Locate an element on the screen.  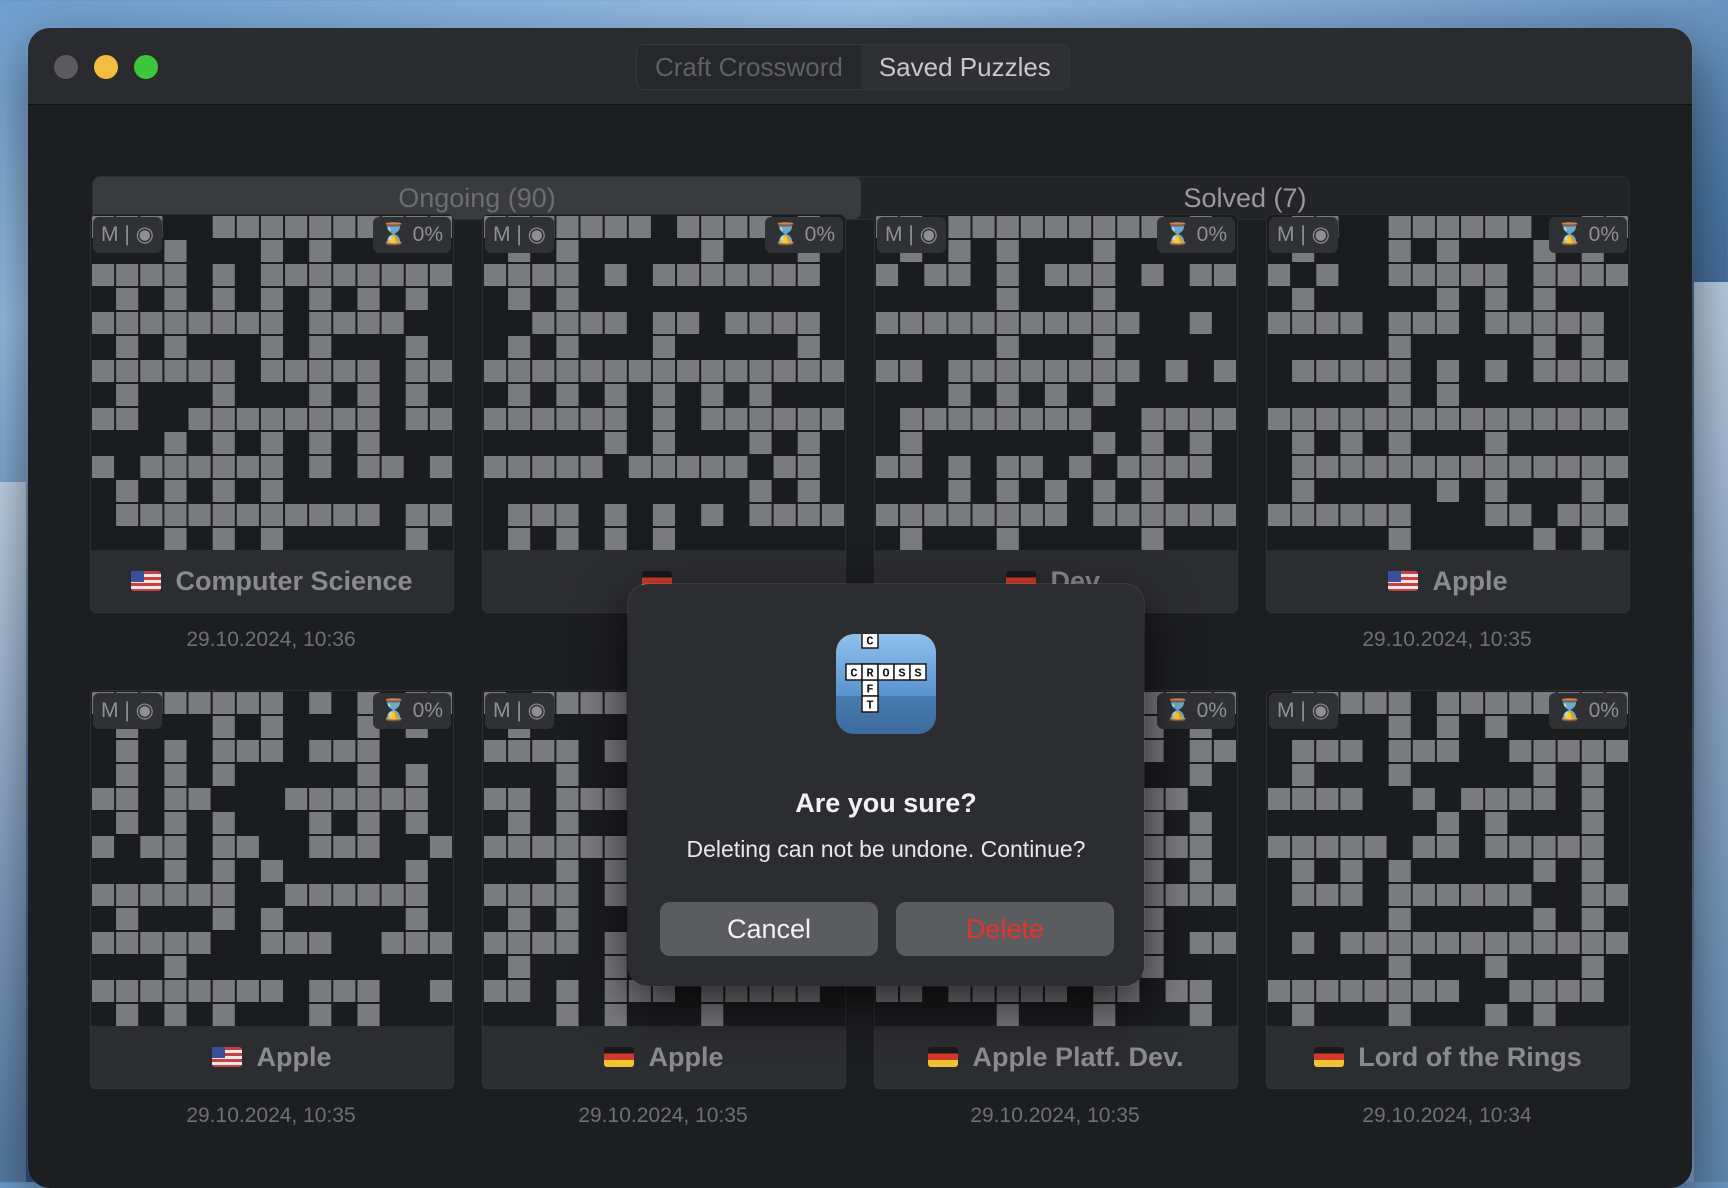
card-title: Computer Science is located at coordinates (294, 580).